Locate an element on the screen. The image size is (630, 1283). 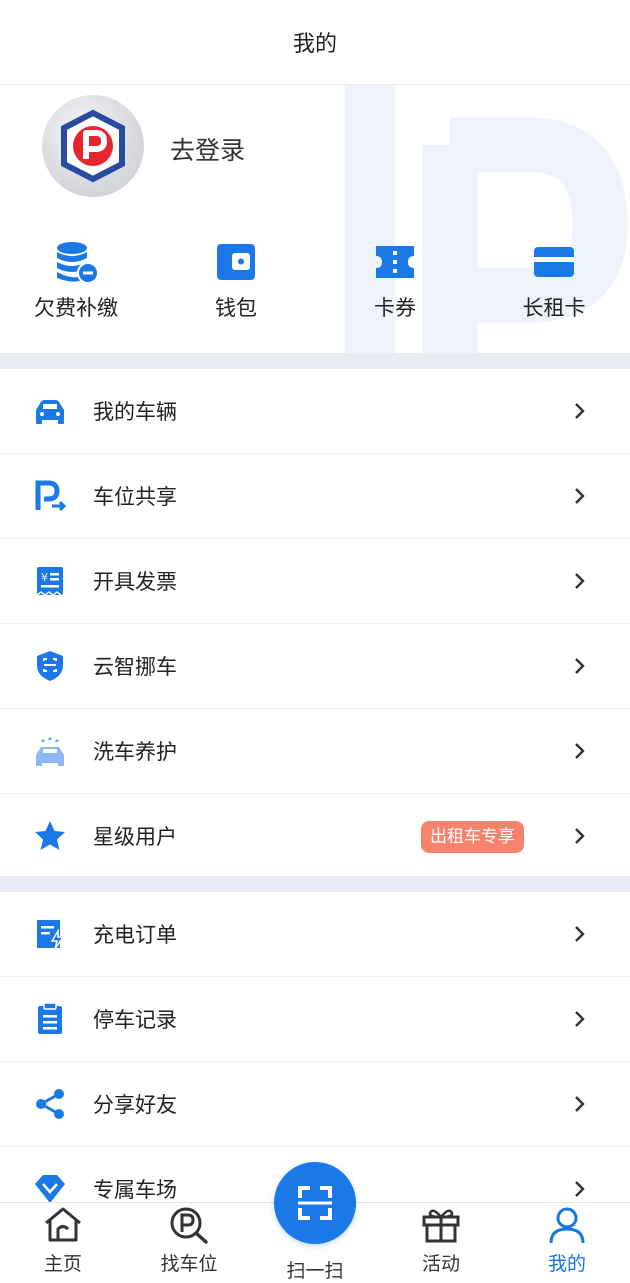
menu-item-share-friends: 分享好友 is located at coordinates (315, 1104).